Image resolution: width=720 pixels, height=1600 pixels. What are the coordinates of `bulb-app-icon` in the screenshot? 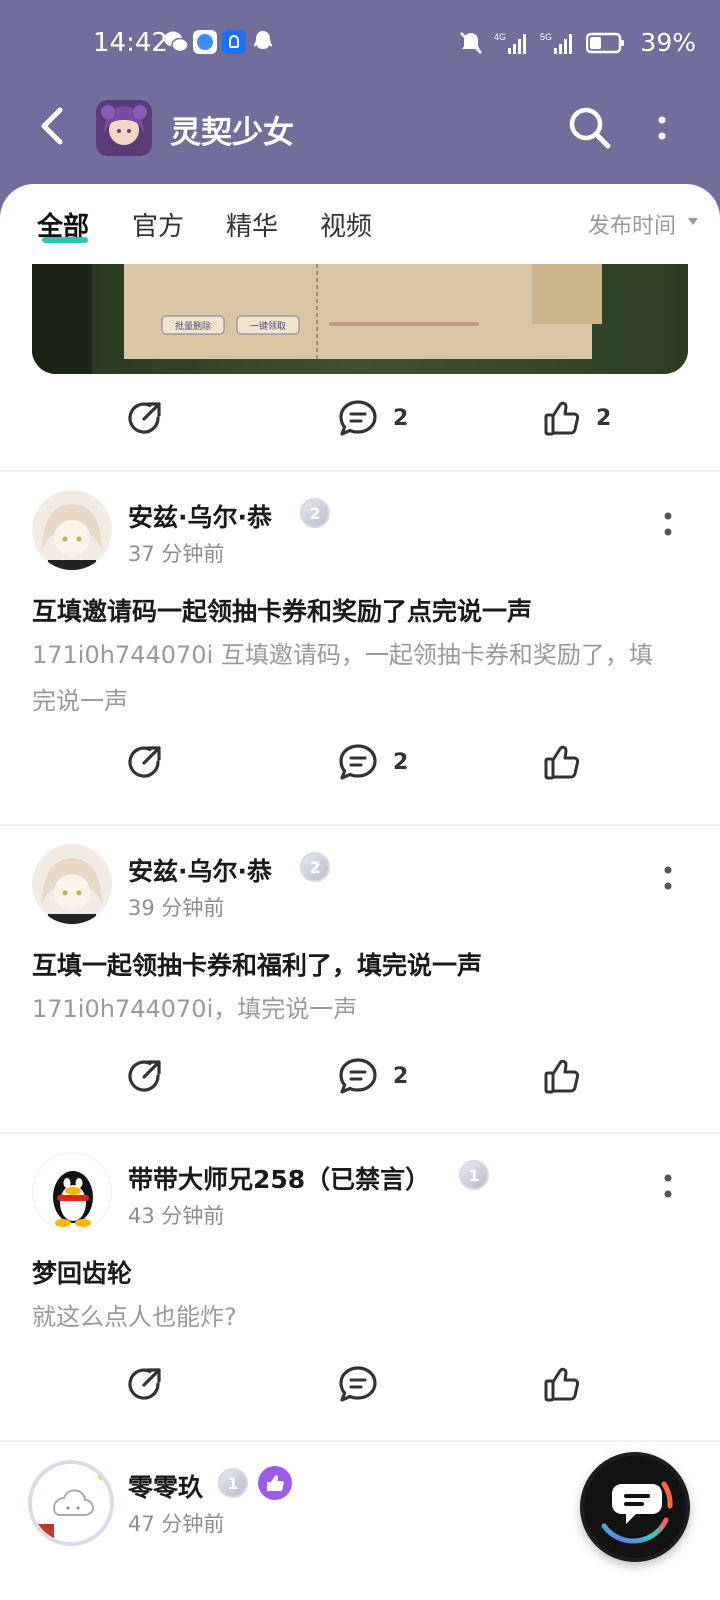 It's located at (234, 42).